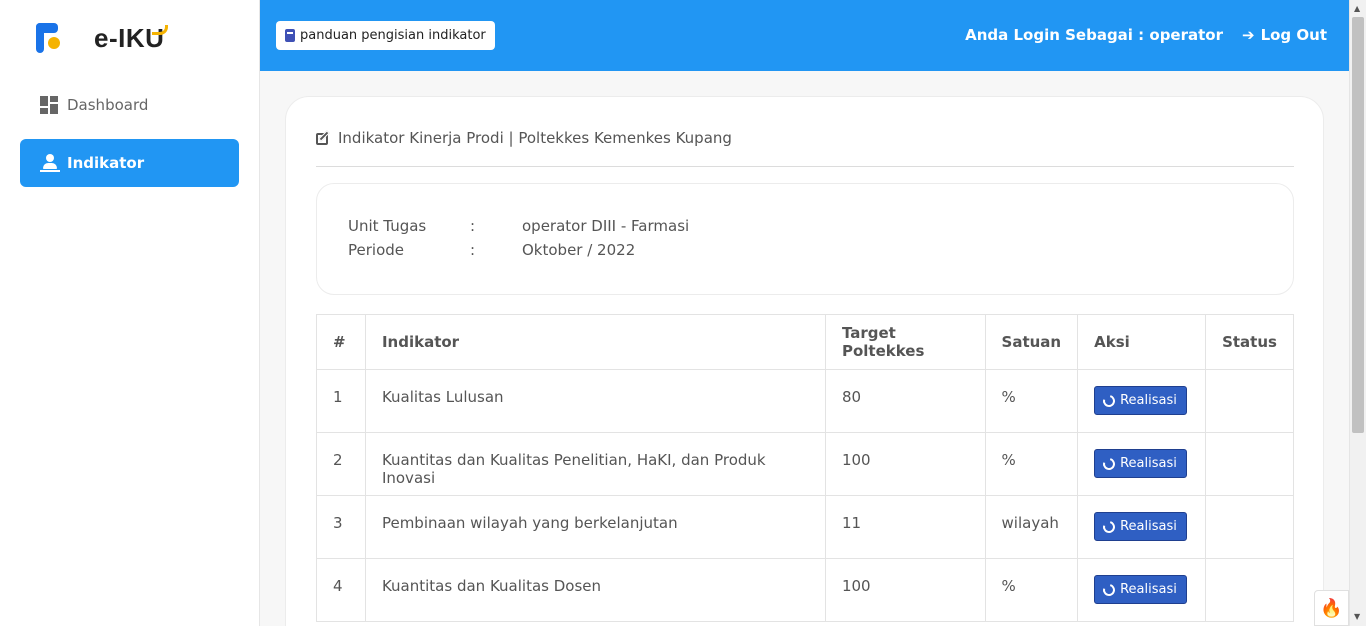  What do you see at coordinates (579, 250) in the screenshot?
I see `info-value: Oktober / 2022` at bounding box center [579, 250].